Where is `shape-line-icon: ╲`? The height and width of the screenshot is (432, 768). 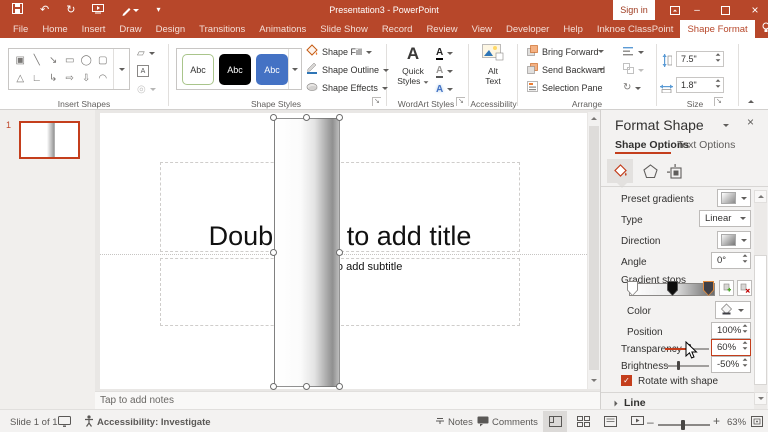 shape-line-icon: ╲ is located at coordinates (37, 60).